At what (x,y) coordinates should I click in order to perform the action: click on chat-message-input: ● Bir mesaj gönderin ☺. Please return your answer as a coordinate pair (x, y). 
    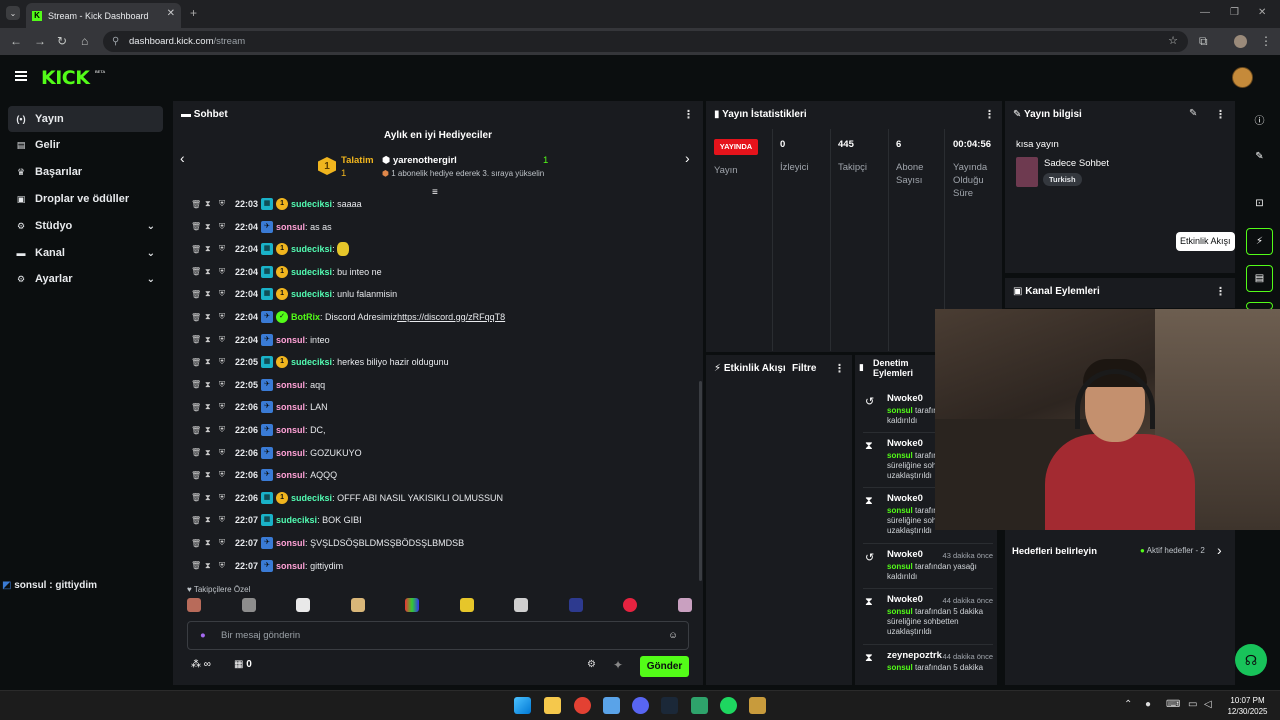
    Looking at the image, I should click on (438, 635).